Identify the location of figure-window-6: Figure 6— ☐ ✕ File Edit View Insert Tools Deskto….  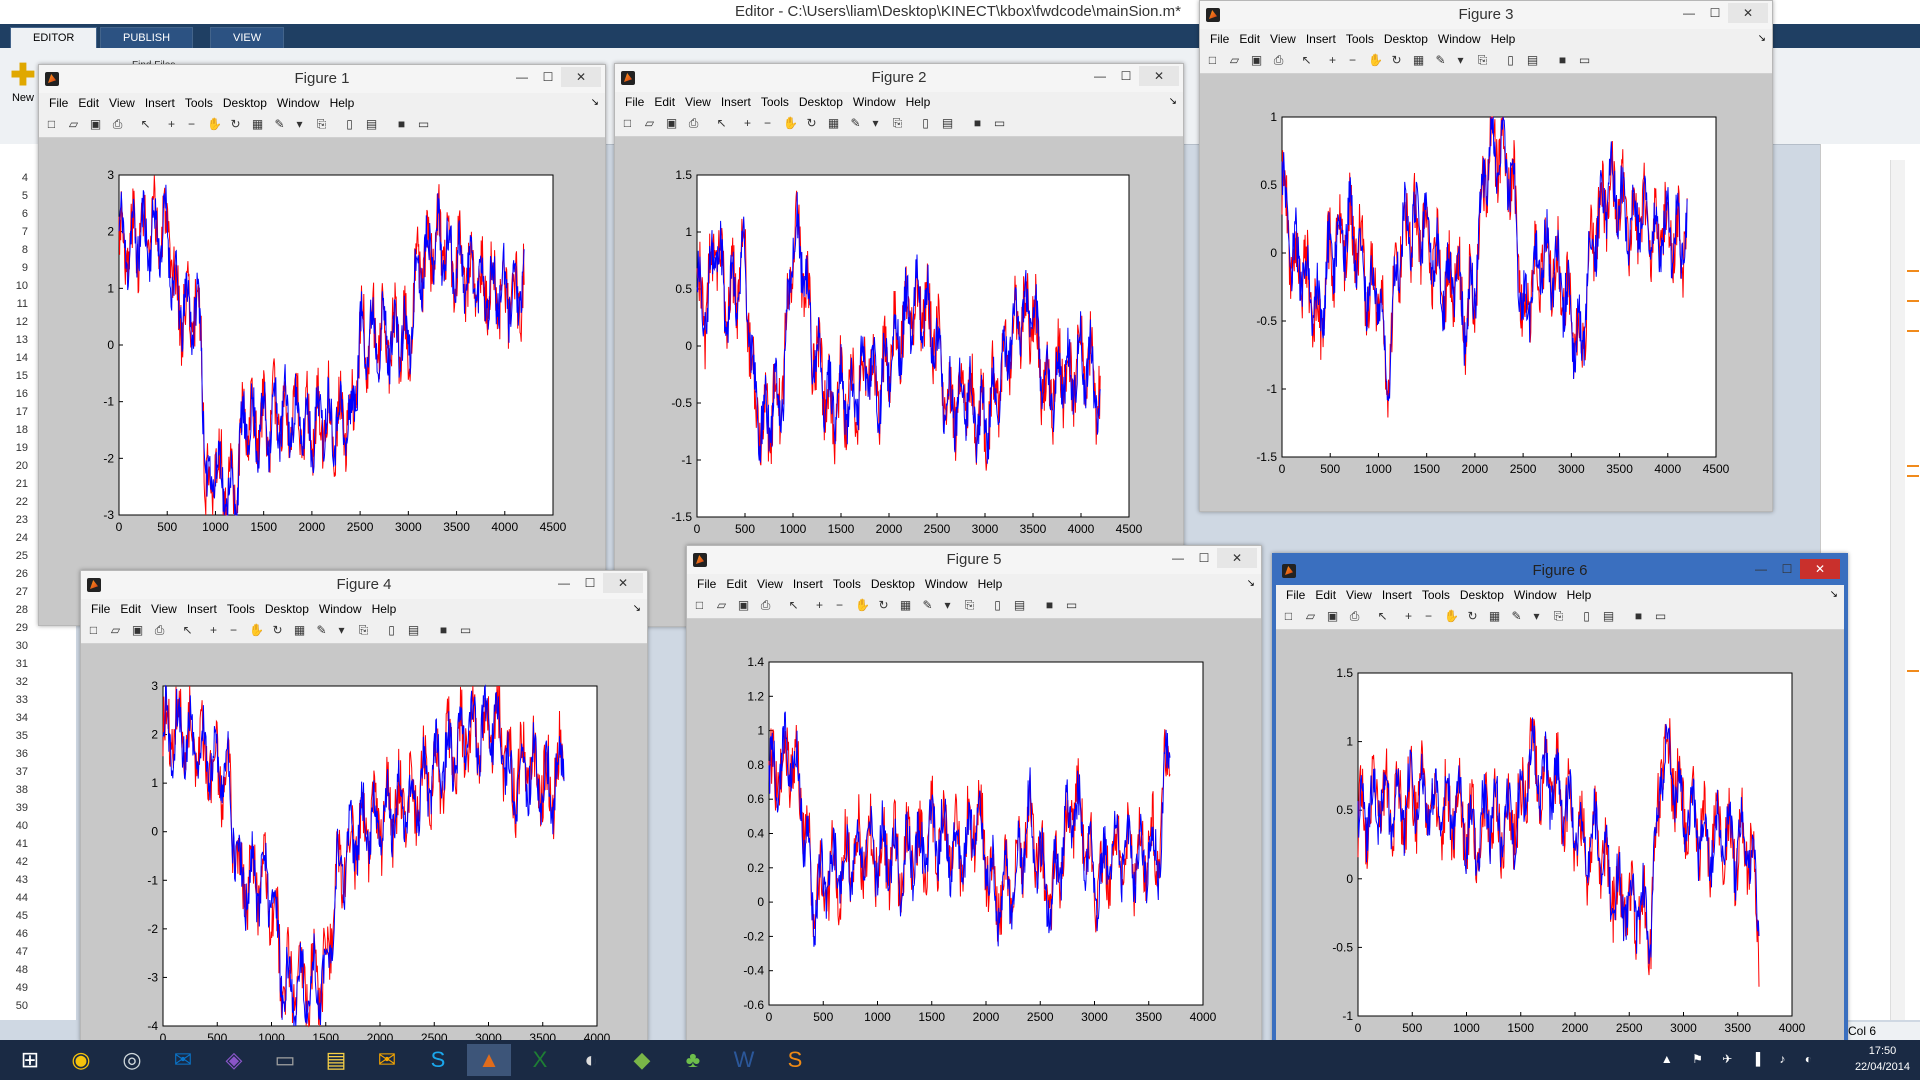
(1560, 810).